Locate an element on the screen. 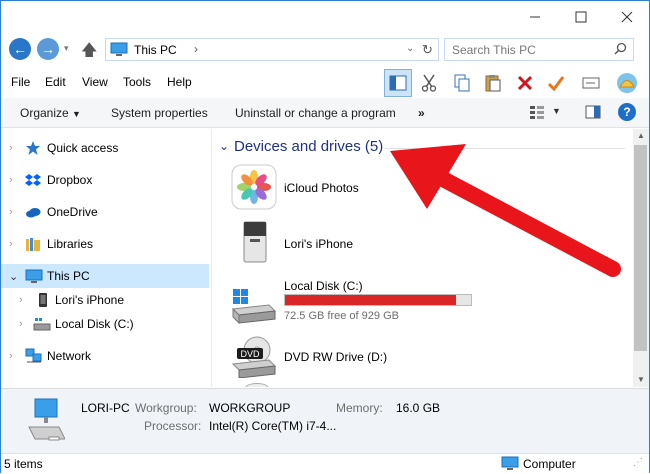 The height and width of the screenshot is (474, 650). vertical-scrollbar: ▲ ▼ is located at coordinates (641, 258).